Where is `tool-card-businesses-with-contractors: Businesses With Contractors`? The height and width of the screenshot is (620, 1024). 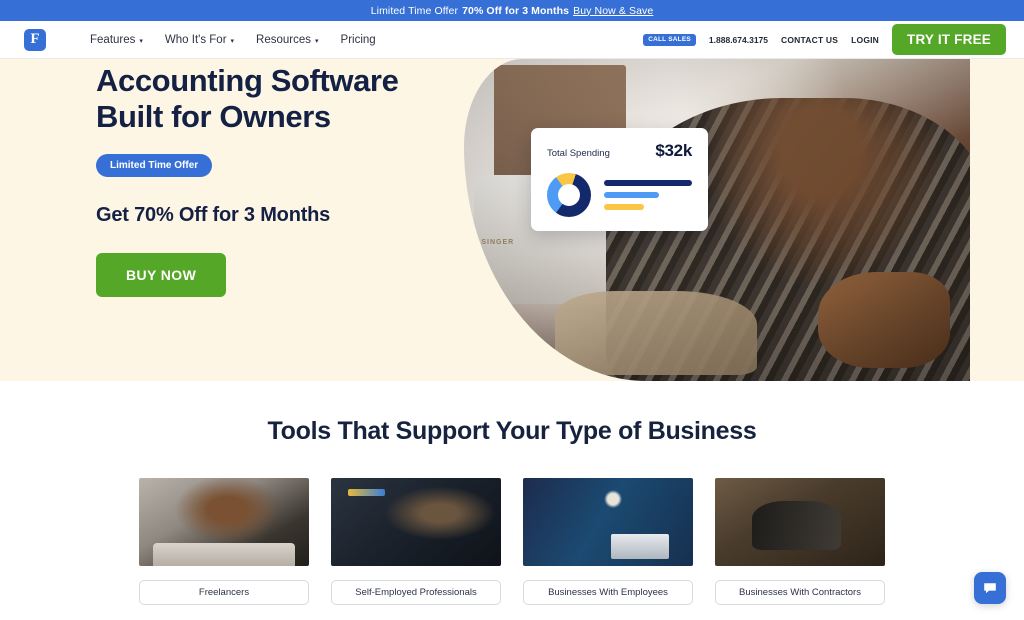
tool-card-businesses-with-contractors: Businesses With Contractors is located at coordinates (800, 541).